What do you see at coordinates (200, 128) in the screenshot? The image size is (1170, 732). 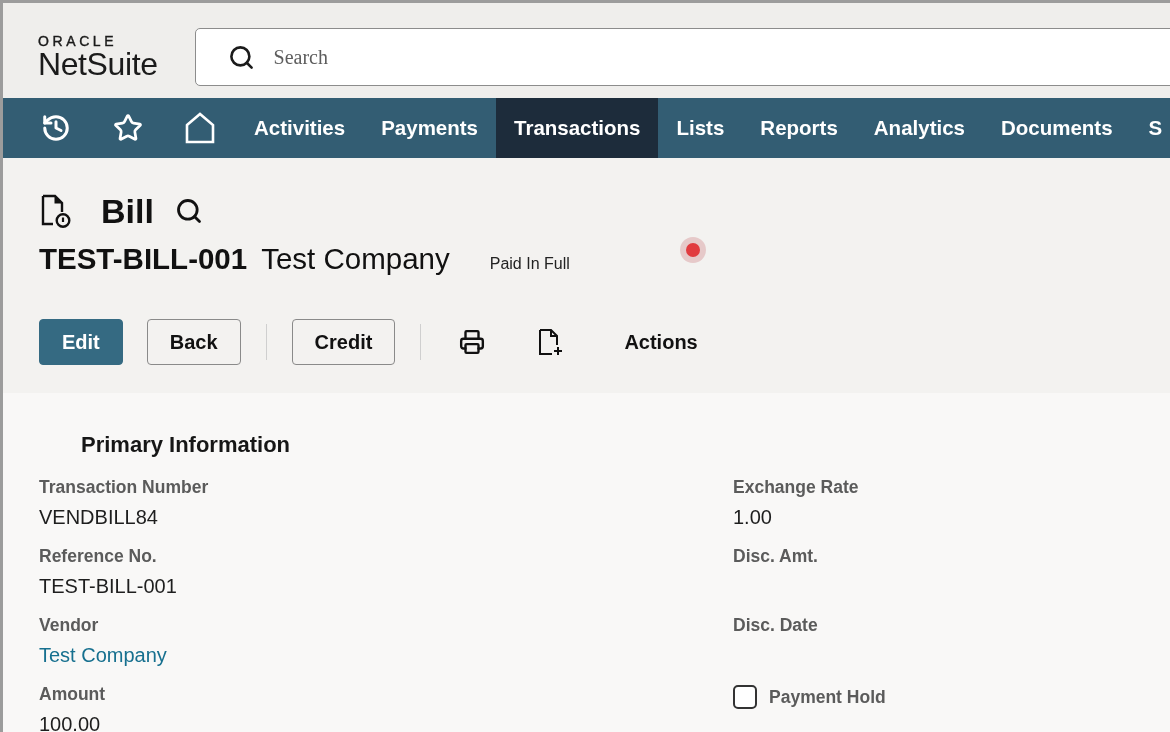 I see `home-icon` at bounding box center [200, 128].